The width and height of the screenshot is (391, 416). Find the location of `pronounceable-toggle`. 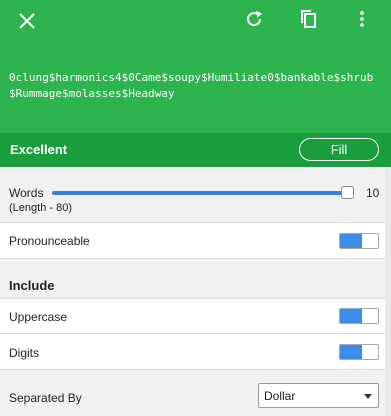

pronounceable-toggle is located at coordinates (359, 241).